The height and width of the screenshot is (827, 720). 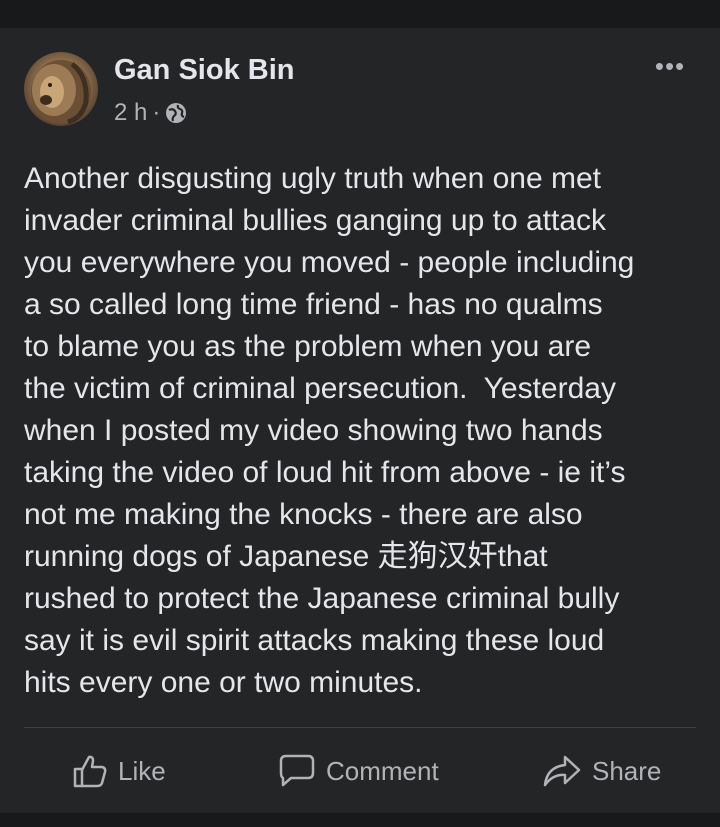 What do you see at coordinates (61, 92) in the screenshot?
I see `lion-avatar-icon` at bounding box center [61, 92].